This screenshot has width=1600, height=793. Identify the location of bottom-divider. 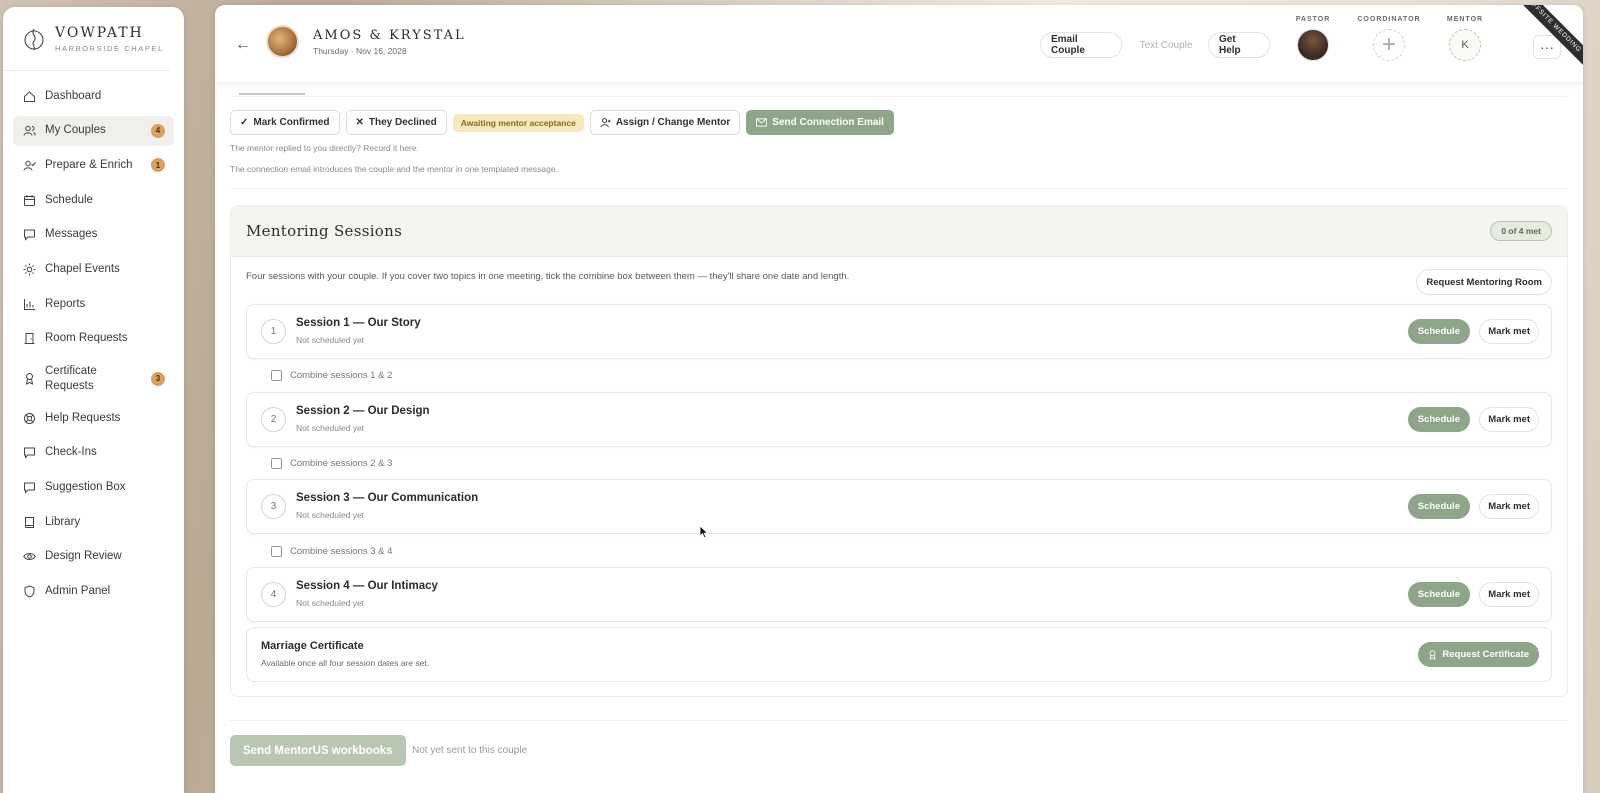
(899, 720).